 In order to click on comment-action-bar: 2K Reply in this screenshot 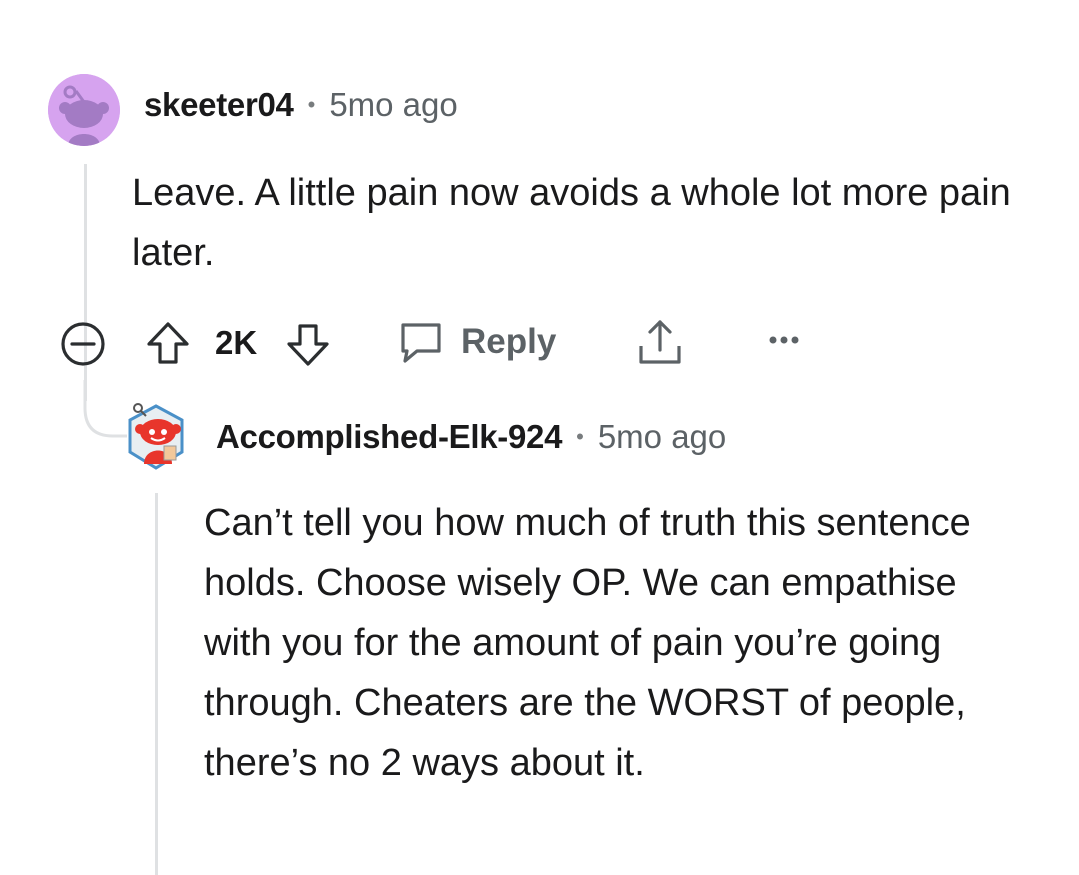, I will do `click(437, 344)`.